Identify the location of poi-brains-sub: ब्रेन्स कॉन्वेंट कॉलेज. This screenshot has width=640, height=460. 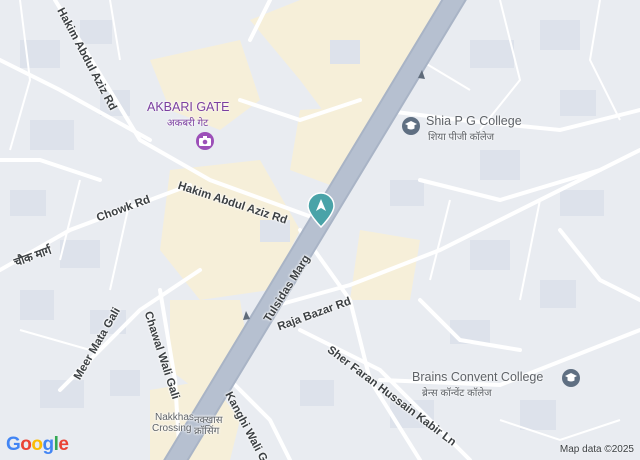
(457, 393).